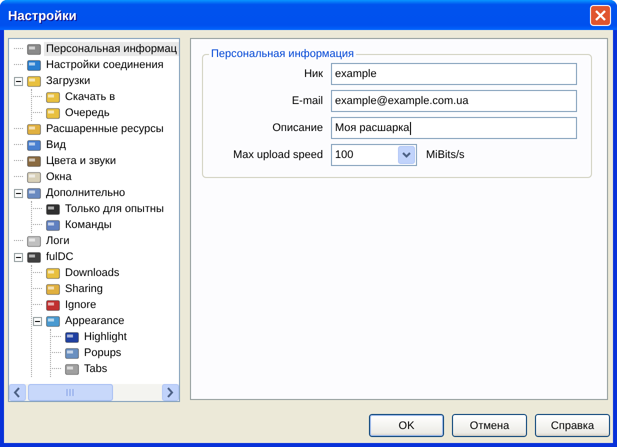  I want to click on close-icon, so click(600, 15).